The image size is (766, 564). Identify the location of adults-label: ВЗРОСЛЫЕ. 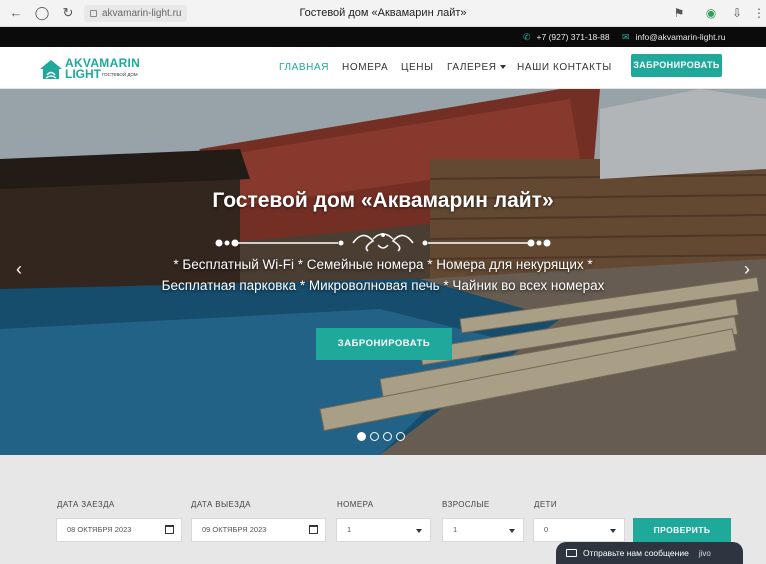
(466, 504).